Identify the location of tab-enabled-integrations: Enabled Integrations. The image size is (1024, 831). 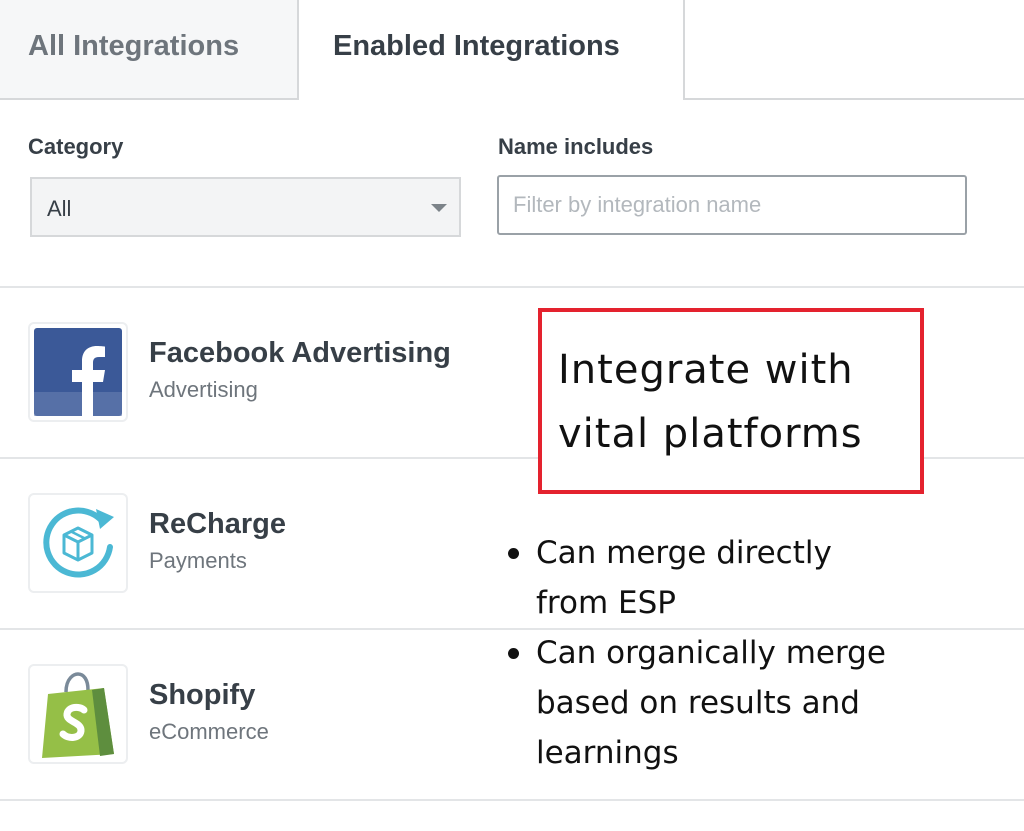
(491, 50).